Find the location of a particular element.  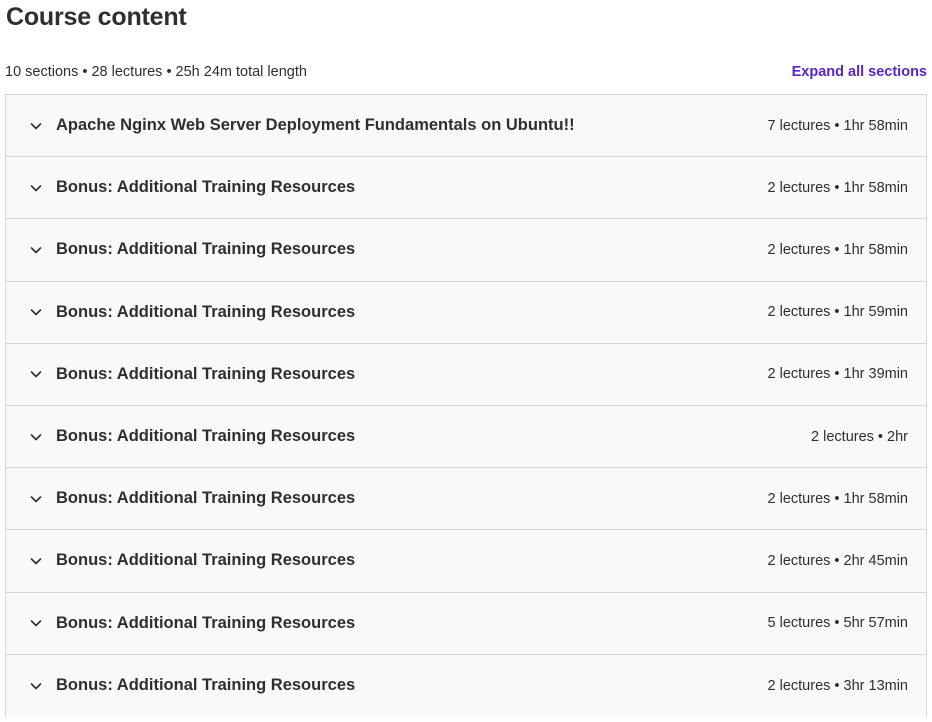

expand-all-sections-button: Expand all sections is located at coordinates (859, 72).